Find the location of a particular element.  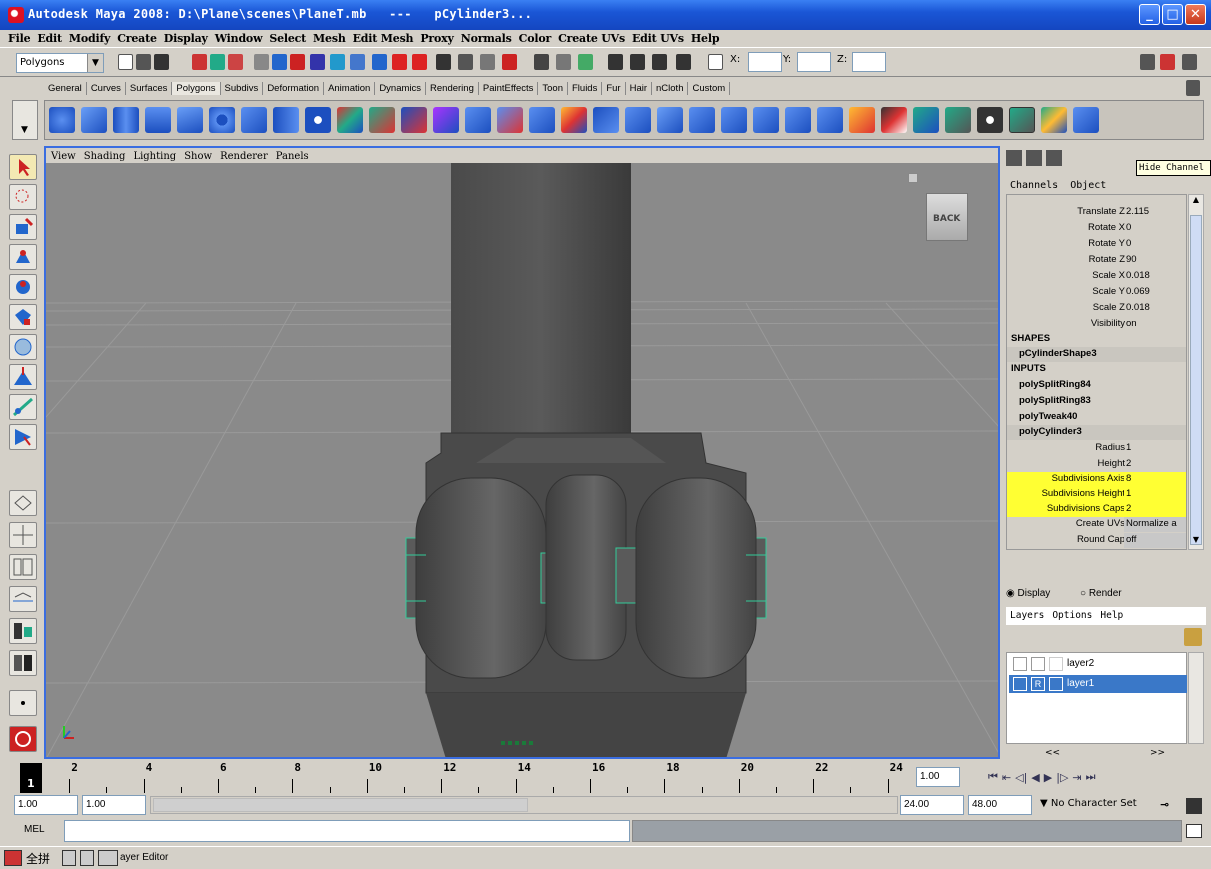

menu-edit-mesh: Edit Mesh is located at coordinates (383, 38).